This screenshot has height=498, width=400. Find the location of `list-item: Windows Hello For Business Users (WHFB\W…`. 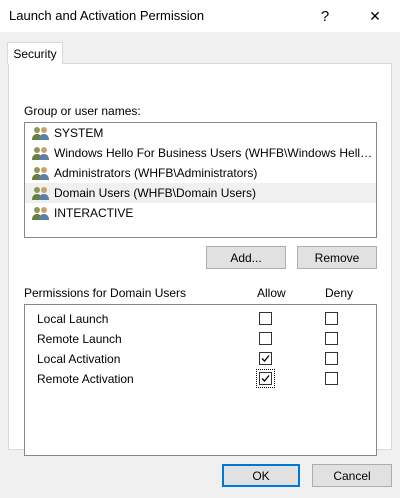

list-item: Windows Hello For Business Users (WHFB\W… is located at coordinates (200, 153).